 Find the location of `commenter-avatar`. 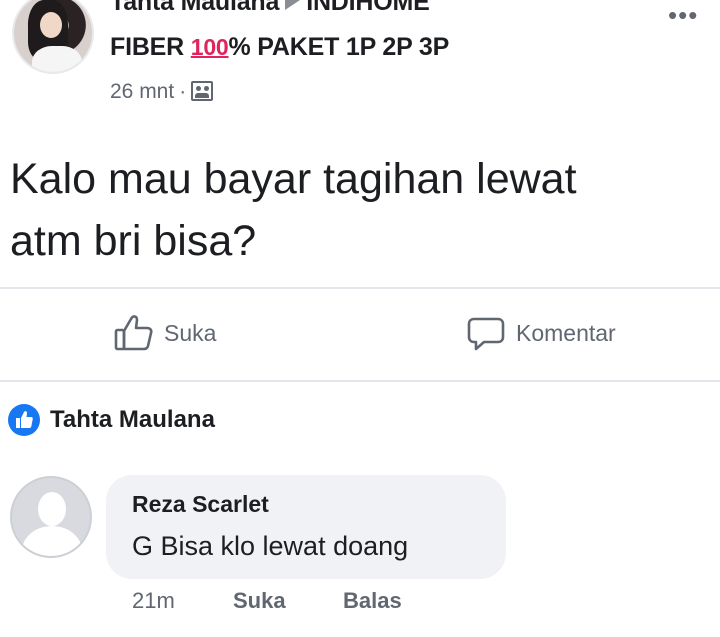

commenter-avatar is located at coordinates (51, 517).